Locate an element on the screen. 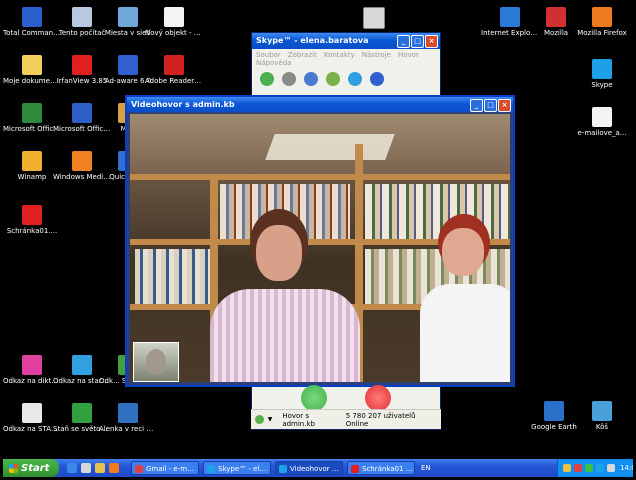 The width and height of the screenshot is (636, 480). language-indicator: EN is located at coordinates (426, 468).